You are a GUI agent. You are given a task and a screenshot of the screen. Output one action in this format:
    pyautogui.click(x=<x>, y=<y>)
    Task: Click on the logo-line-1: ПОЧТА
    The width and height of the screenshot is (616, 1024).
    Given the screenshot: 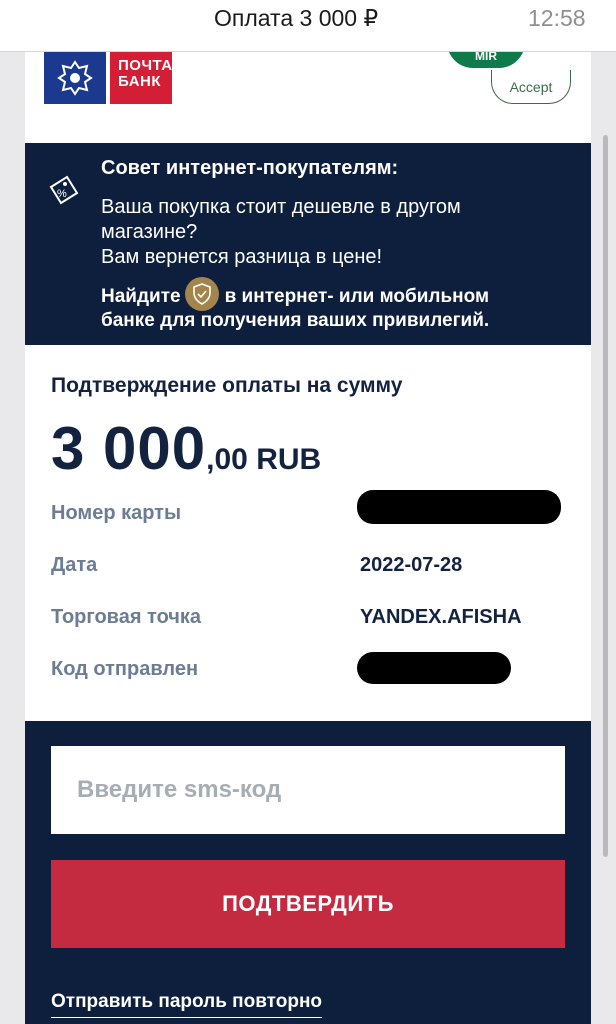 What is the action you would take?
    pyautogui.click(x=145, y=65)
    